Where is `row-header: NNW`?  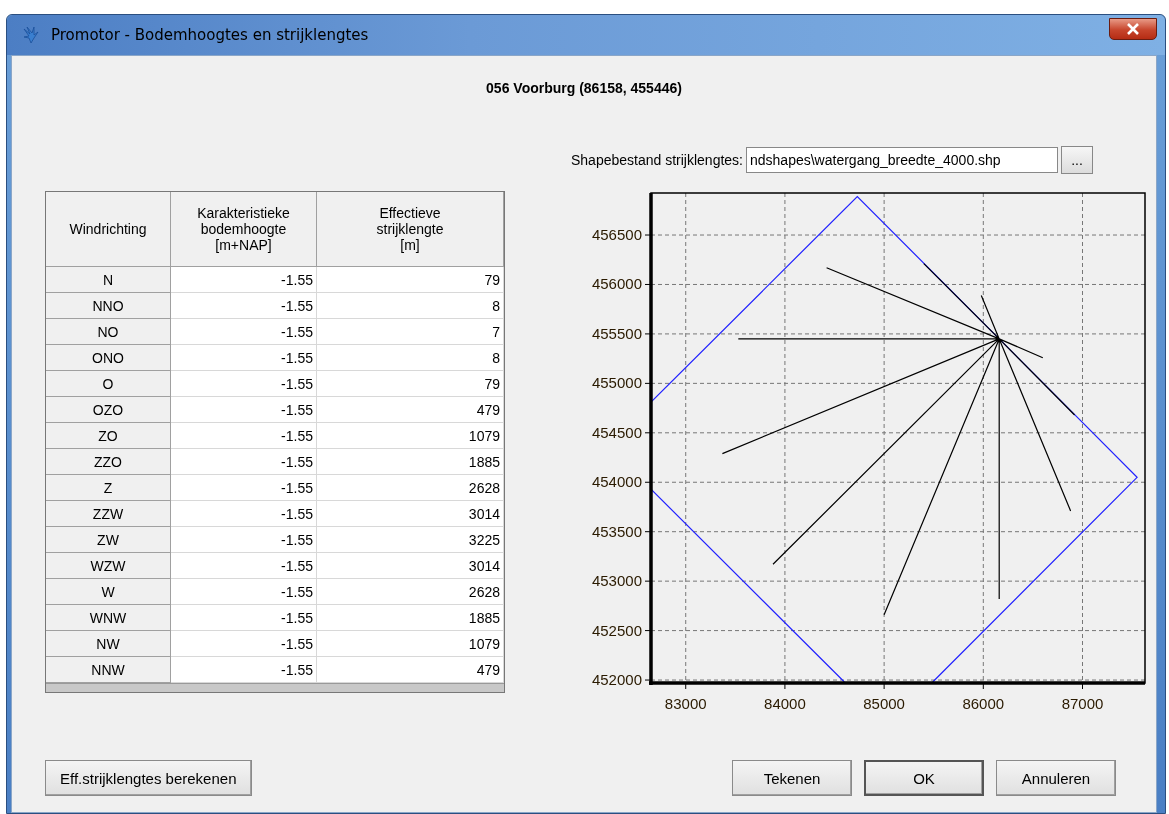 row-header: NNW is located at coordinates (108, 670).